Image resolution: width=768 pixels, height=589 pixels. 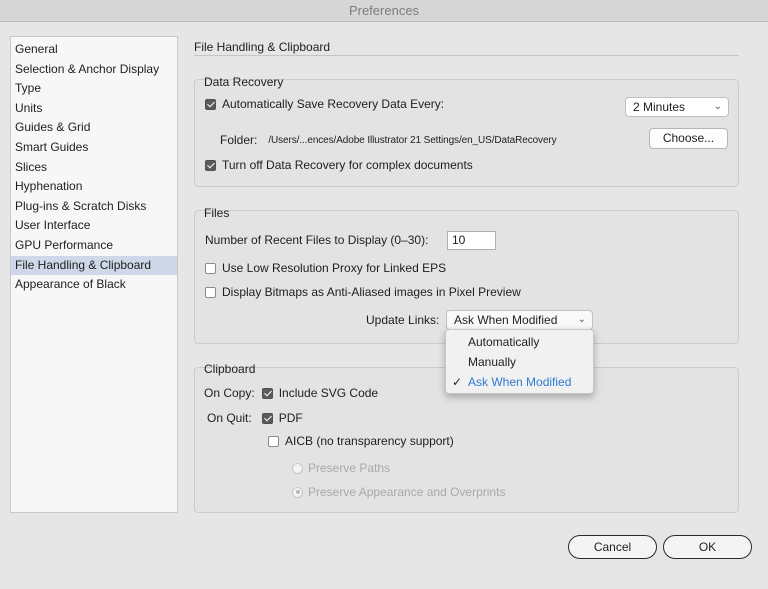 I want to click on pdf-checkbox, so click(x=267, y=418).